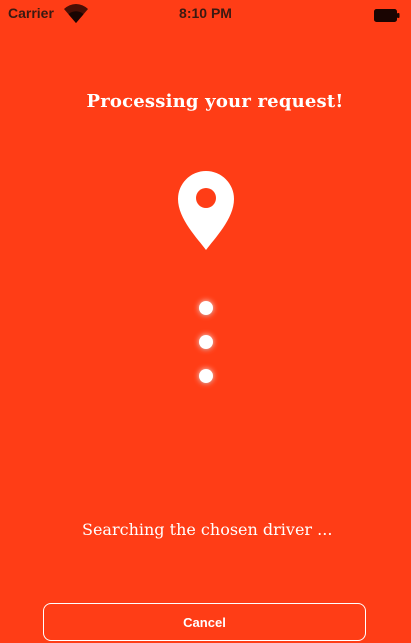 This screenshot has height=643, width=411. I want to click on location-pin-icon, so click(206, 210).